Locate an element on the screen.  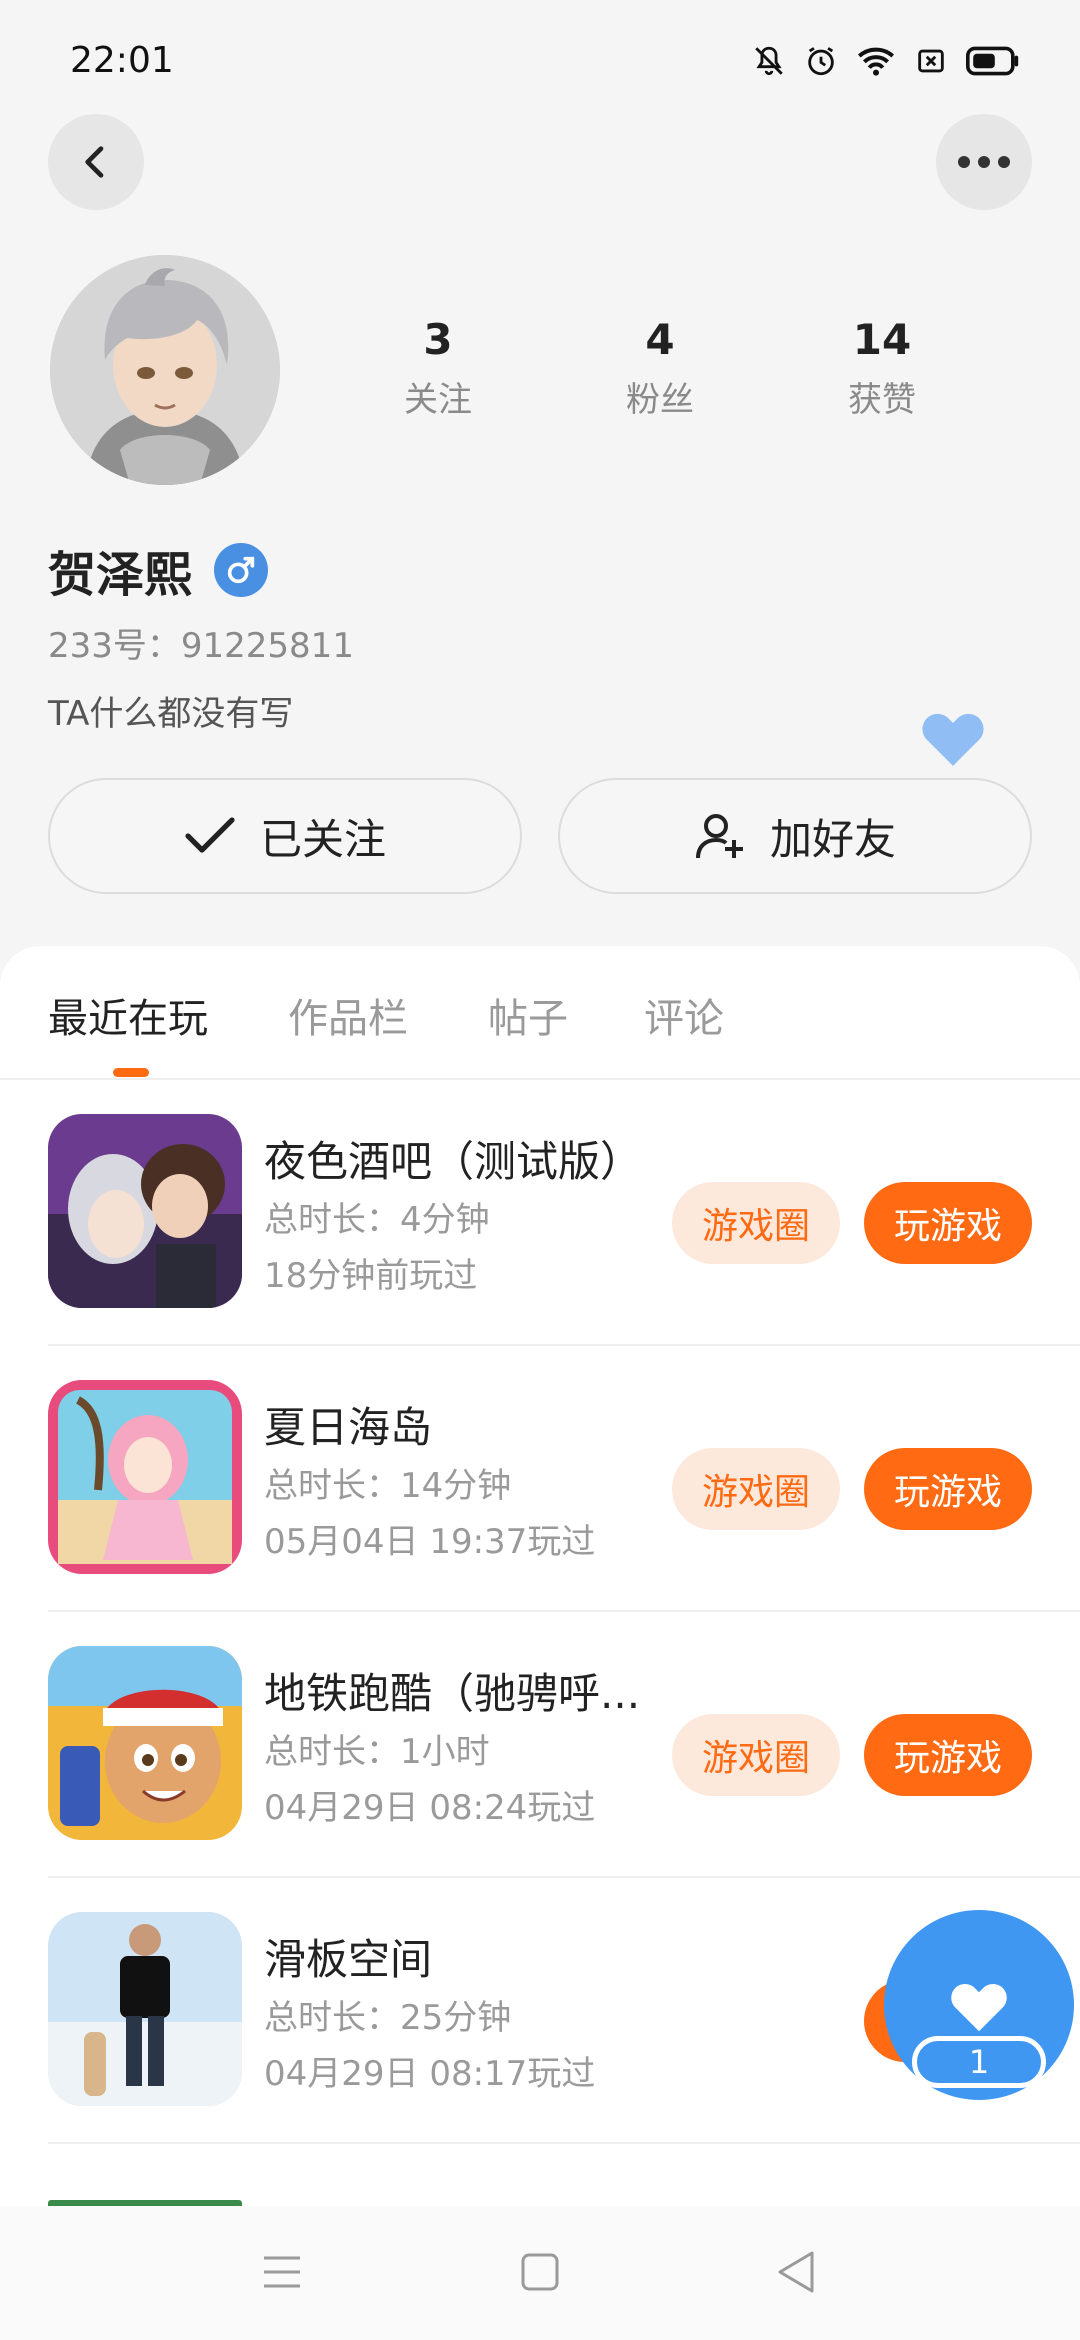
game-icon-summer-island is located at coordinates (145, 1477).